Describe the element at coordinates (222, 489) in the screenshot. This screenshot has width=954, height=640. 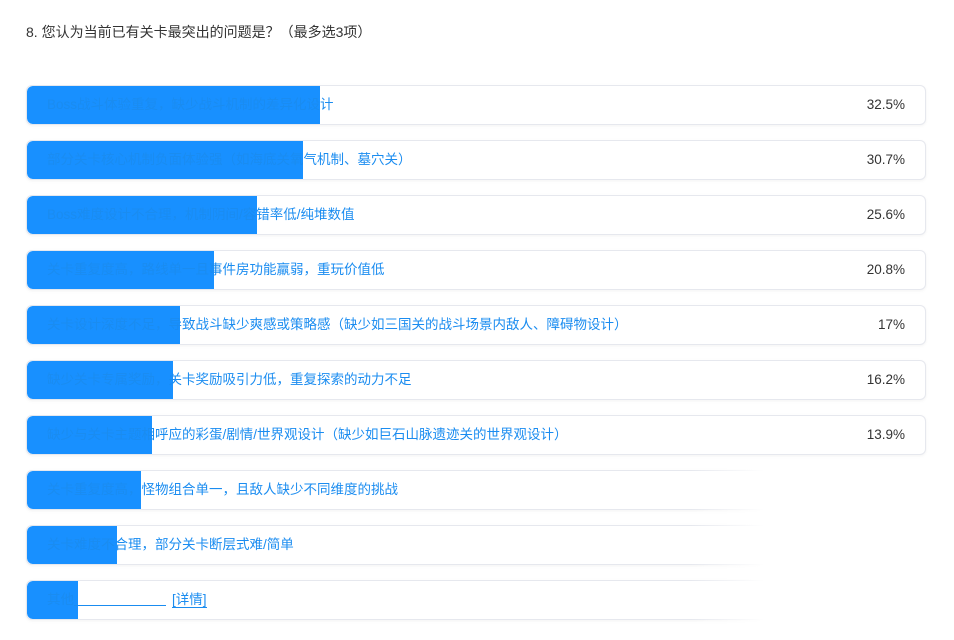
I see `option-label: 关卡重复度高，怪物组合单一，且敌人缺少不同维度的挑战` at that location.